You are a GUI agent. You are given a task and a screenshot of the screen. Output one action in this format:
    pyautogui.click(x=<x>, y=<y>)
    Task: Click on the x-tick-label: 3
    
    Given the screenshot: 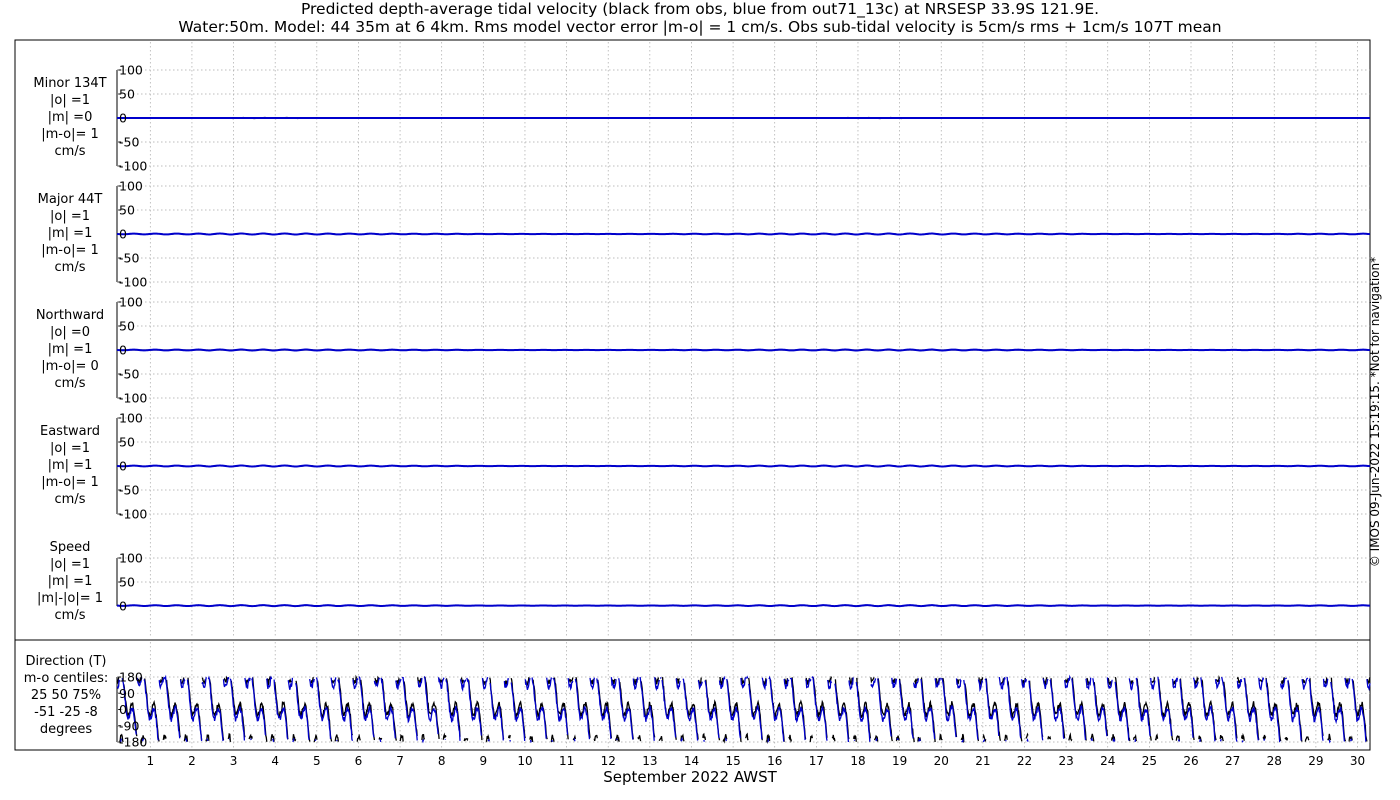 What is the action you would take?
    pyautogui.click(x=234, y=761)
    